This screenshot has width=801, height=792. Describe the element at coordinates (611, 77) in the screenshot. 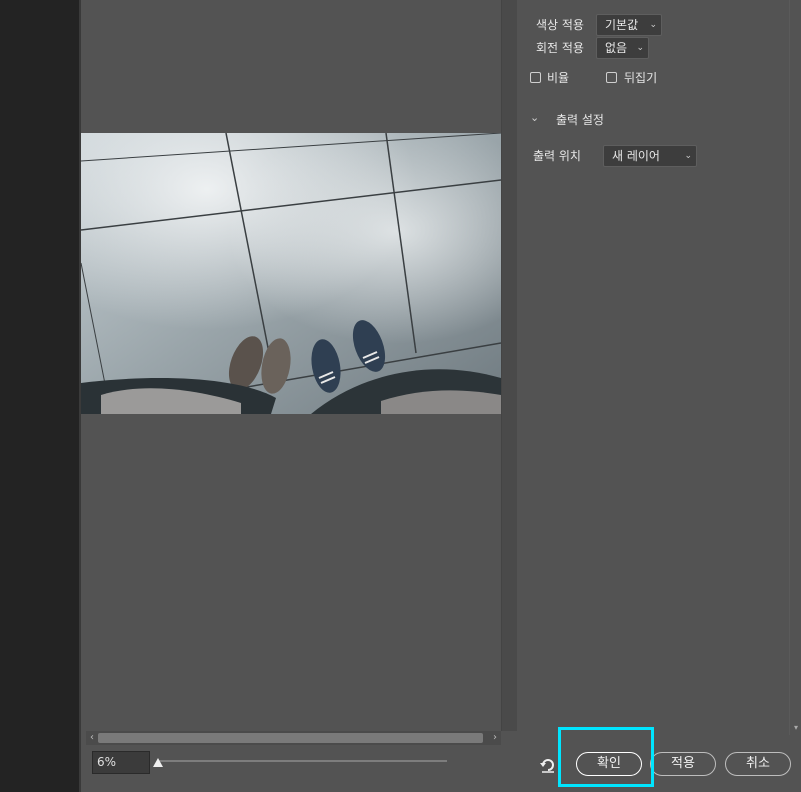

I see `flip-checkbox` at that location.